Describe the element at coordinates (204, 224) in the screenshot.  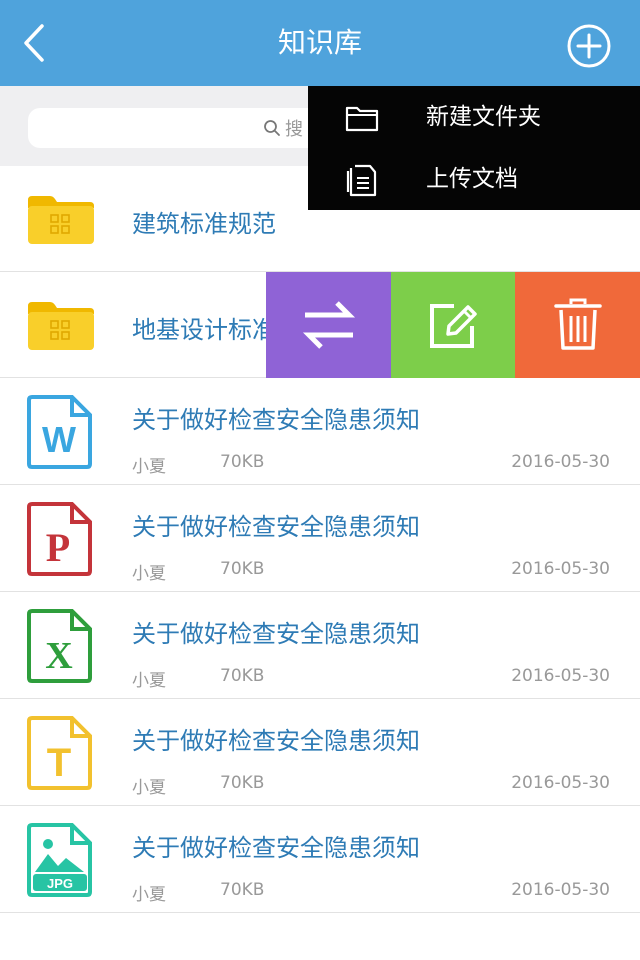
I see `folder-name: 建筑标准规范` at that location.